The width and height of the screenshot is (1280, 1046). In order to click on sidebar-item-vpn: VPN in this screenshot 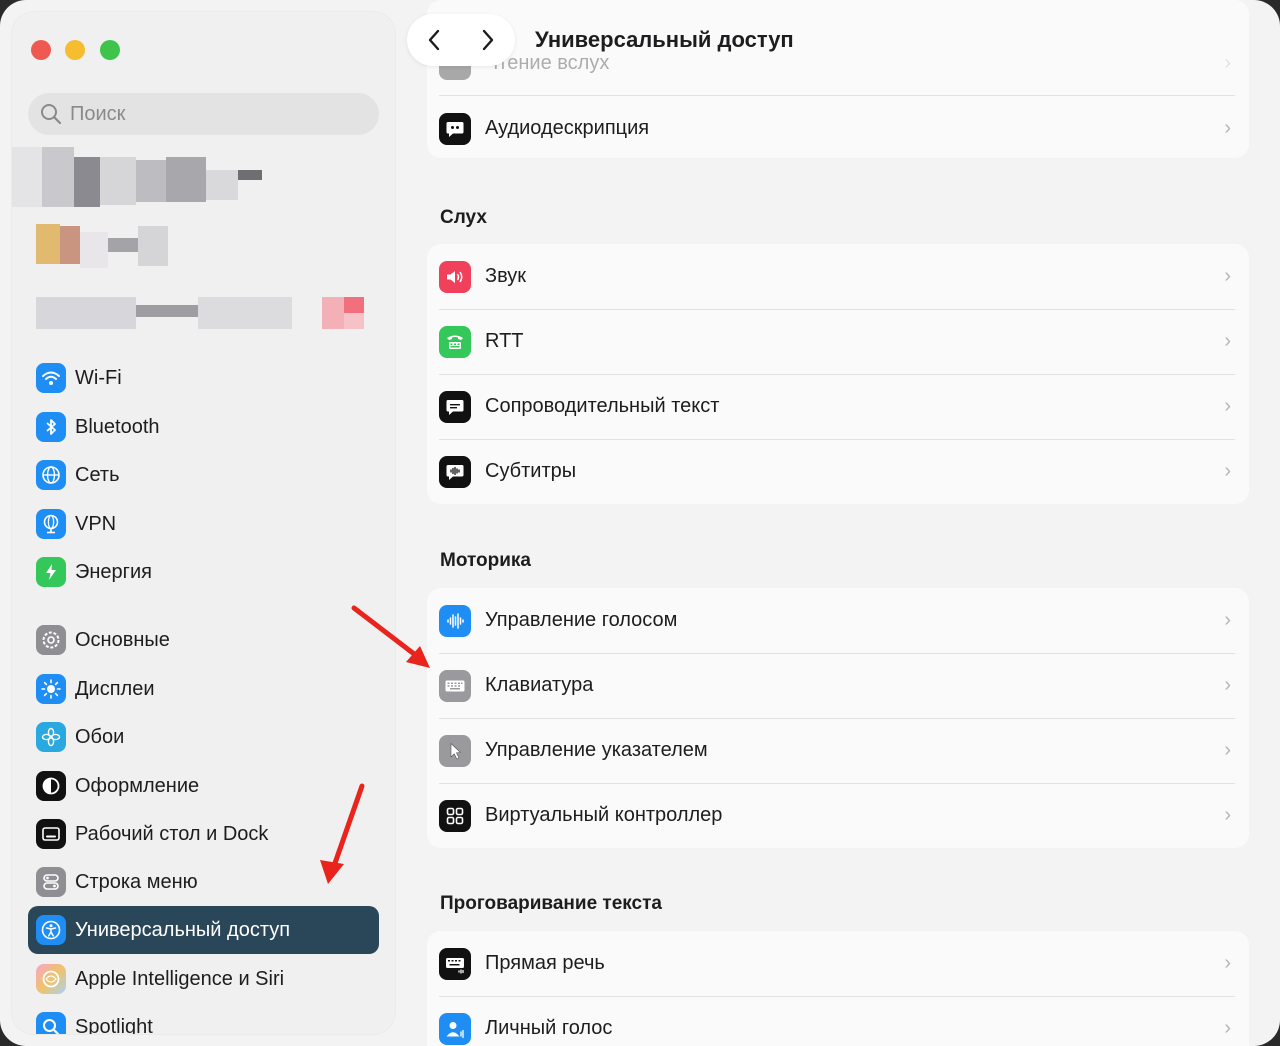, I will do `click(203, 524)`.